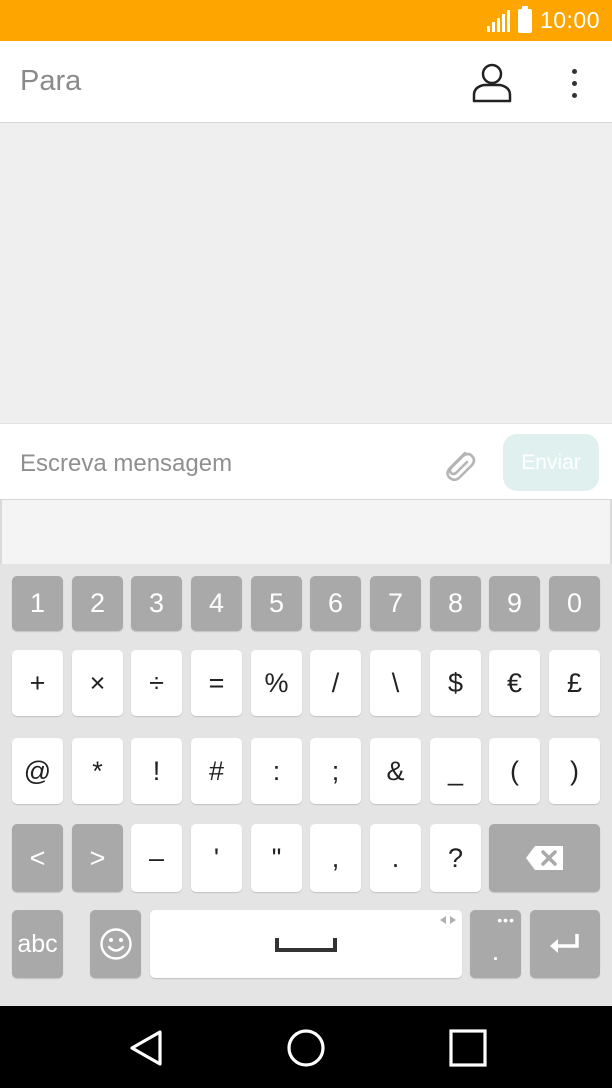 The image size is (612, 1088). What do you see at coordinates (395, 603) in the screenshot?
I see `key-7: 7` at bounding box center [395, 603].